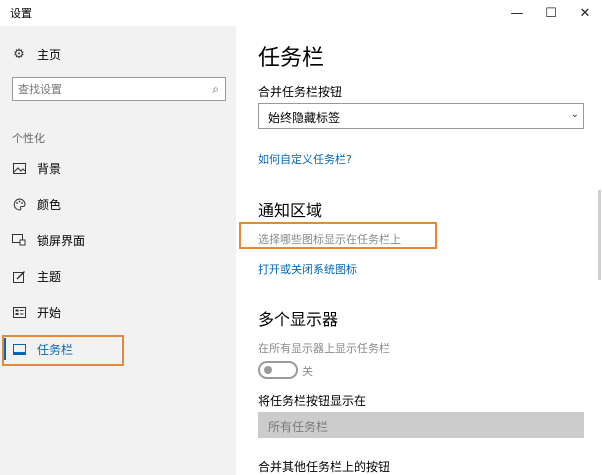 The image size is (602, 475). Describe the element at coordinates (49, 312) in the screenshot. I see `sidebar-item-label: 开始` at that location.